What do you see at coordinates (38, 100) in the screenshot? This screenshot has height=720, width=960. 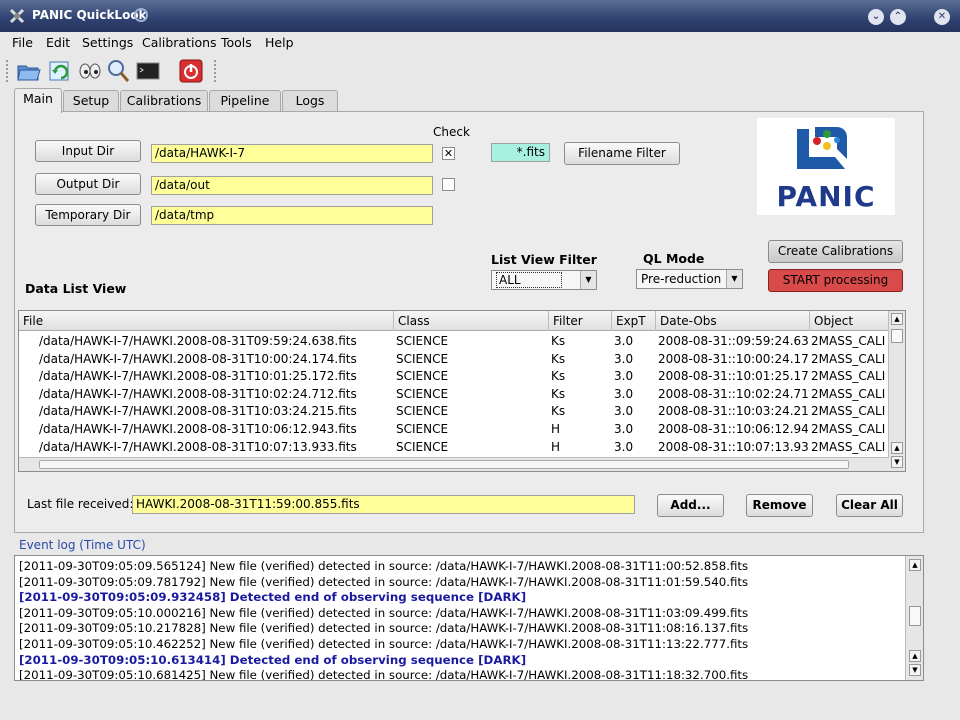 I see `tab-main: Main` at bounding box center [38, 100].